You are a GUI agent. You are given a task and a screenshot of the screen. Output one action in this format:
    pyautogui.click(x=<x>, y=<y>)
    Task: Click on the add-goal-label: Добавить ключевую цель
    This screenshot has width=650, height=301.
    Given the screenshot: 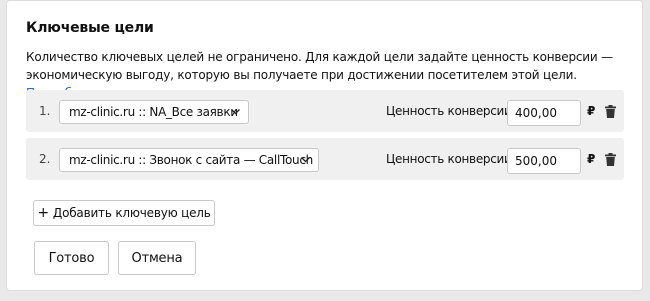 What is the action you would take?
    pyautogui.click(x=131, y=213)
    